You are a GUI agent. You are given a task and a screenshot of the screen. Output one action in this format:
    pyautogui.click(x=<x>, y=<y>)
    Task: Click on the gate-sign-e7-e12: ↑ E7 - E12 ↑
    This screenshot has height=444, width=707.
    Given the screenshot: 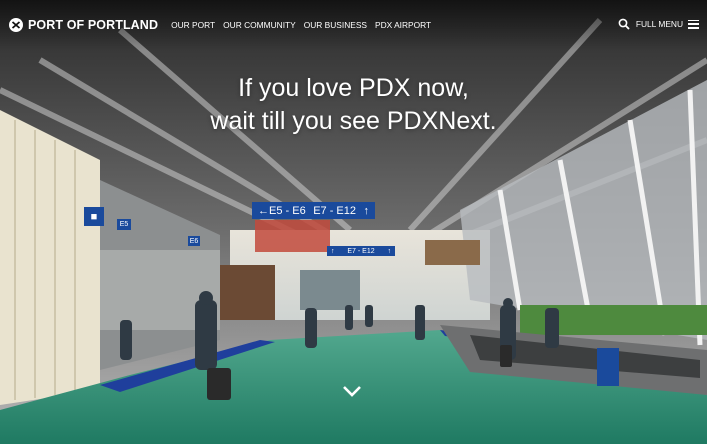 What is the action you would take?
    pyautogui.click(x=361, y=251)
    